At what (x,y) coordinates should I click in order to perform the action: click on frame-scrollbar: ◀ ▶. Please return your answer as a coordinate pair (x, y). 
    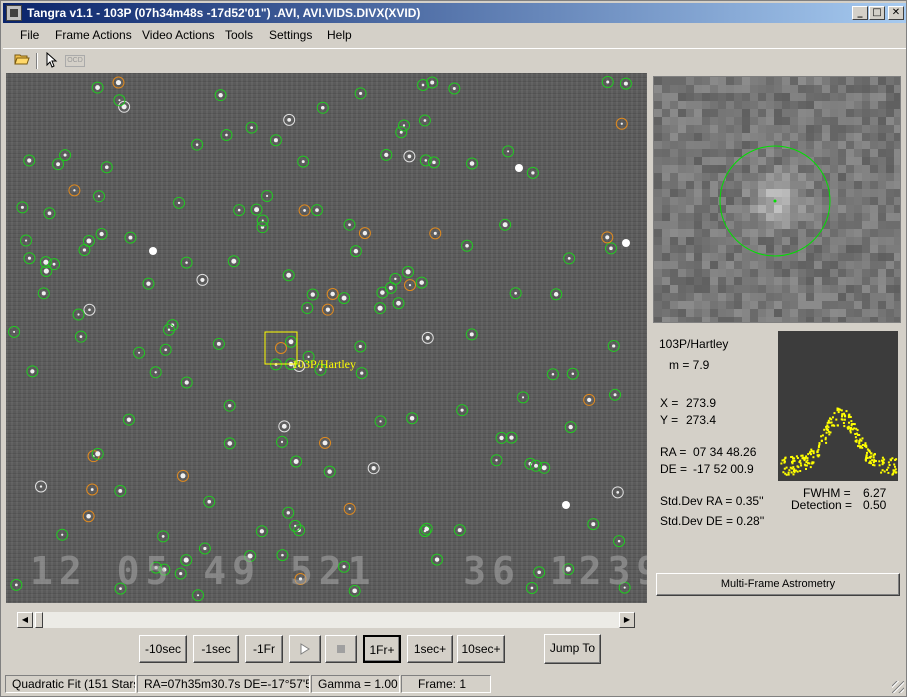
    Looking at the image, I should click on (326, 620).